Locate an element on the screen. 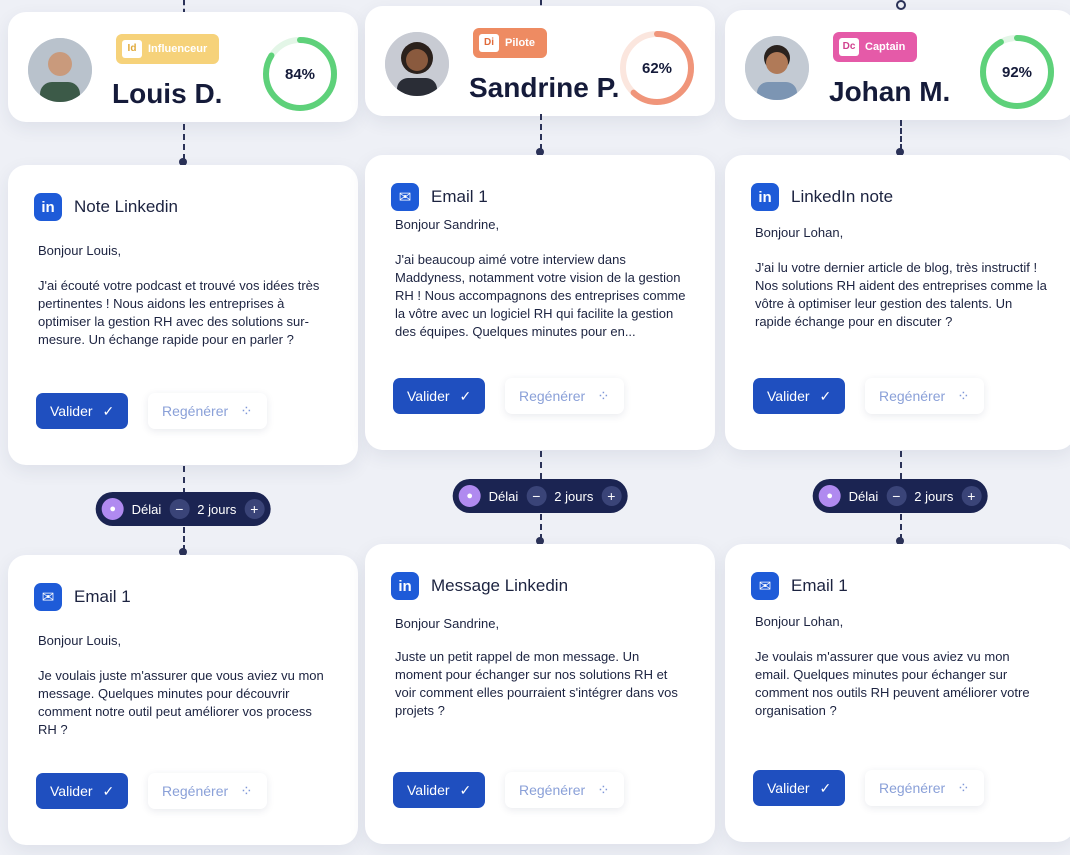  prospect-name: Louis D. is located at coordinates (167, 93).